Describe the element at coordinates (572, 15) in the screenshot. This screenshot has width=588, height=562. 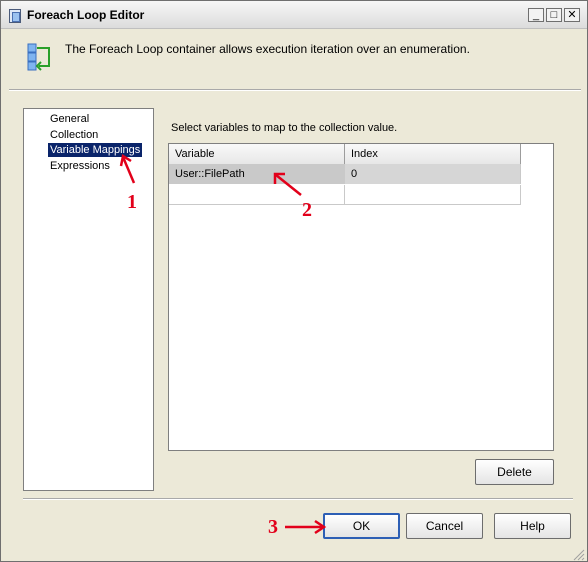
I see `close-button: ✕` at that location.